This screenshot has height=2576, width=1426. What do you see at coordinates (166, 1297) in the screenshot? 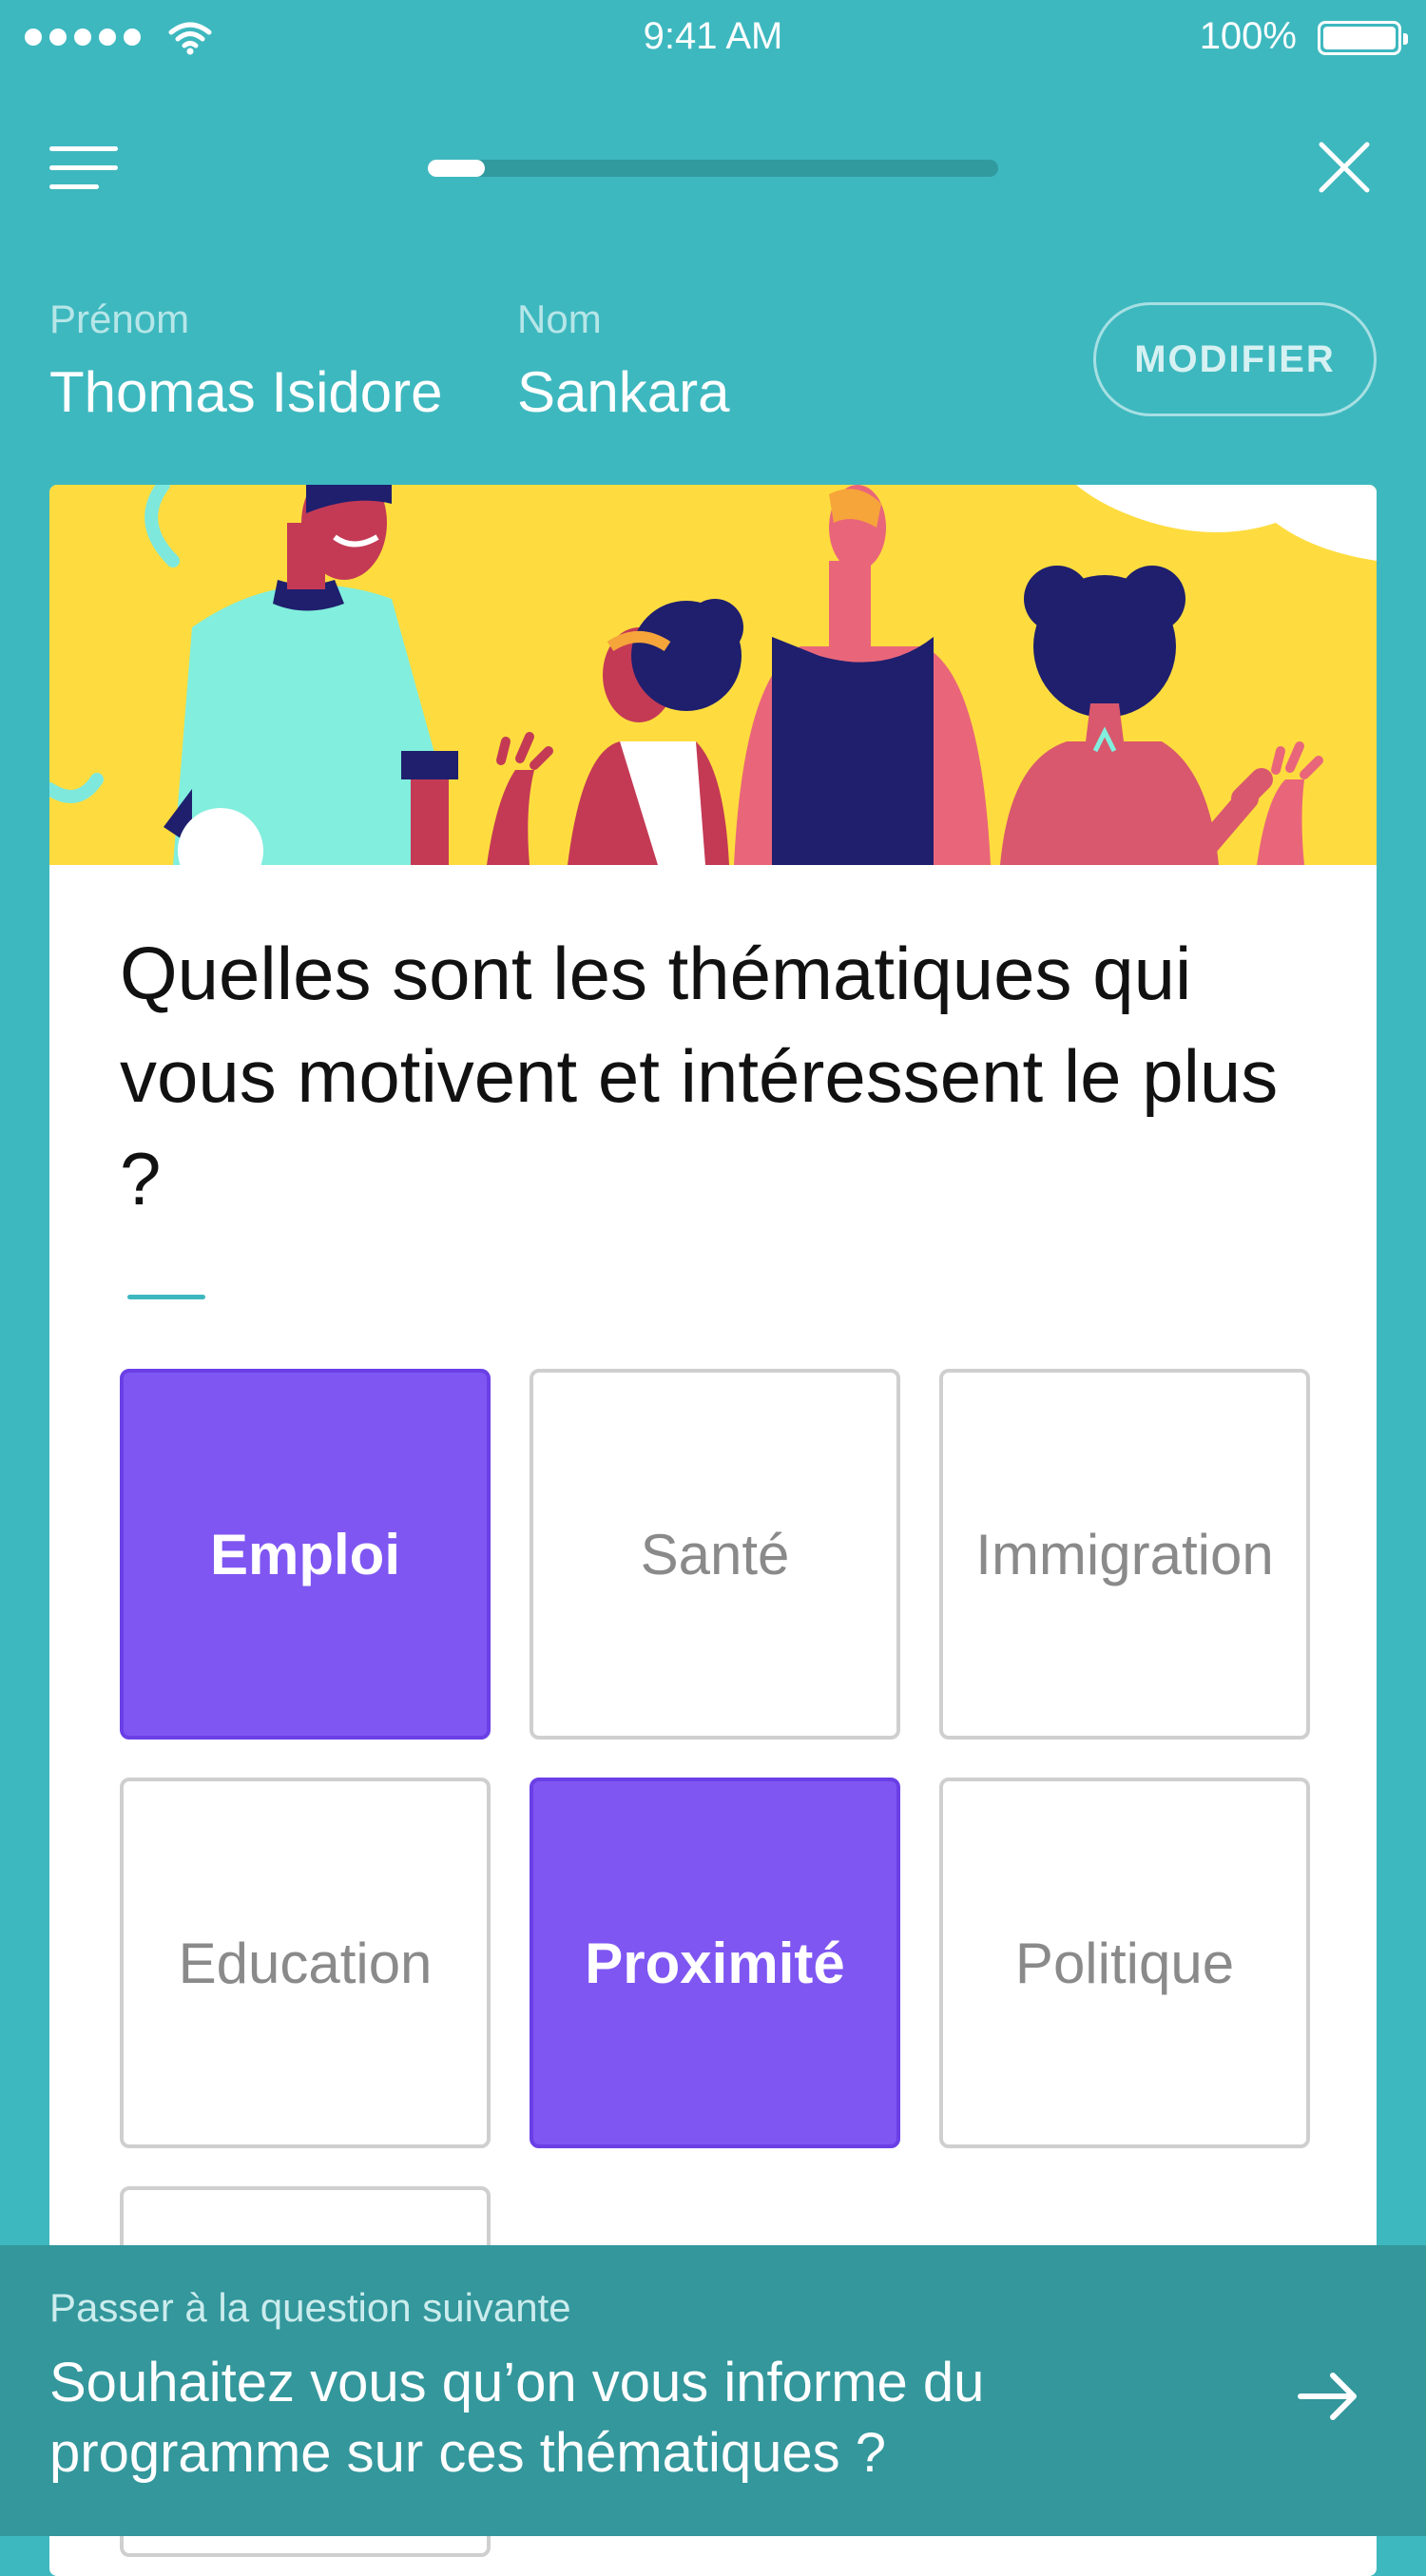
I see `accent-divider` at bounding box center [166, 1297].